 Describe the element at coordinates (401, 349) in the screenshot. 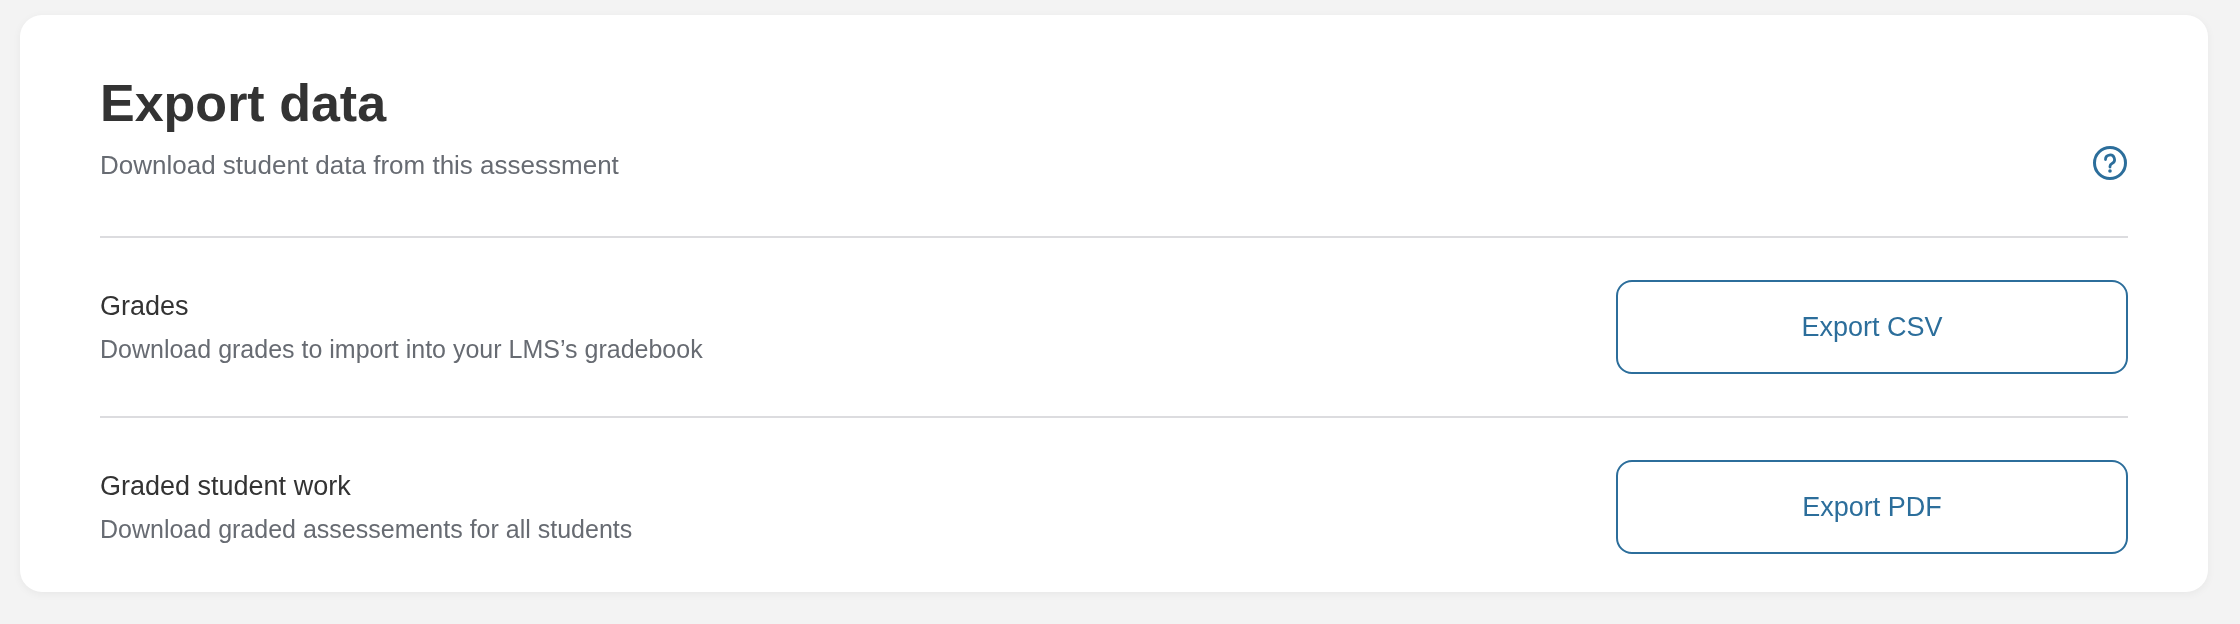

I see `export-description: Download grades to import into your LMS’s gradebook` at that location.